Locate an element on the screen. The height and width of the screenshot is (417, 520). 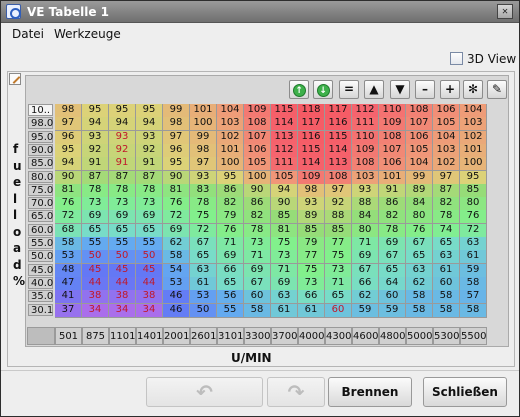
table-cell: 114 is located at coordinates (311, 164).